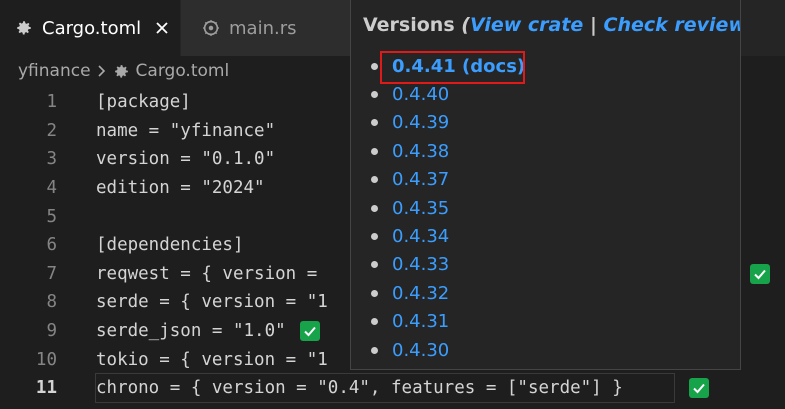  I want to click on tab-label: main.rs, so click(263, 28).